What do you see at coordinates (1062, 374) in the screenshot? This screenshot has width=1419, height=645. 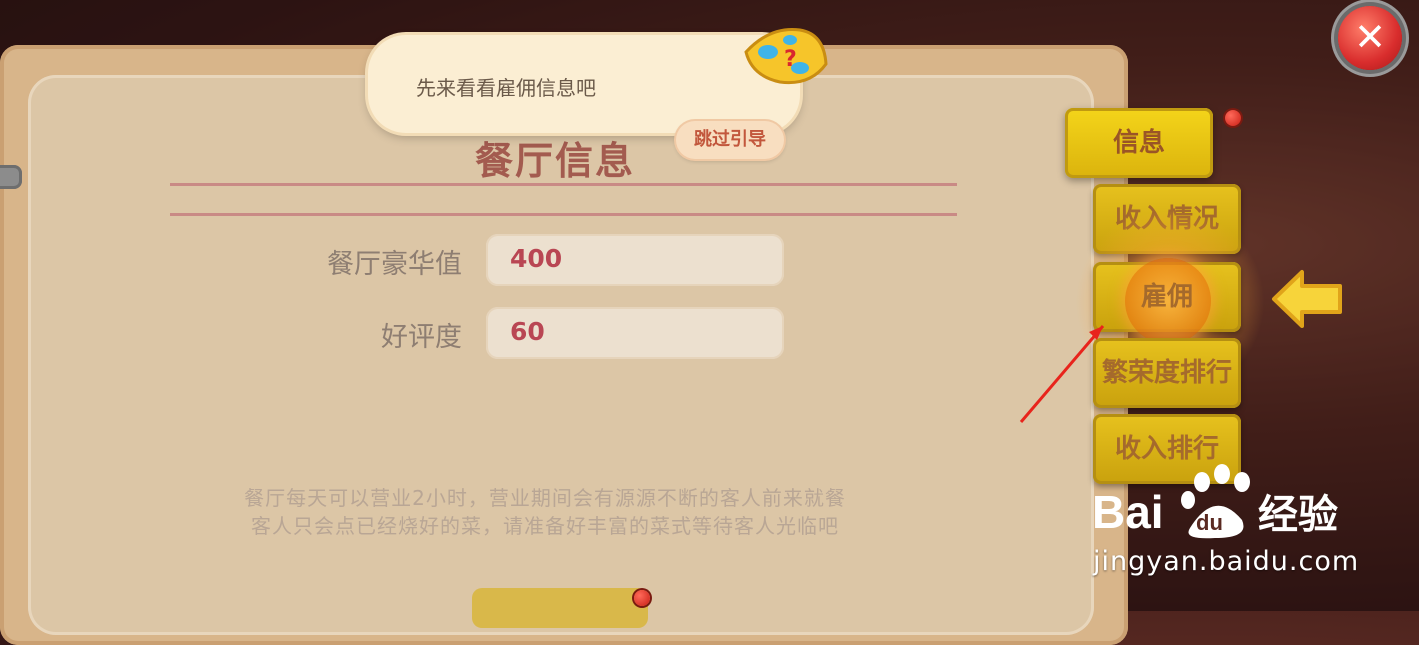 I see `annotation-arrow-icon` at bounding box center [1062, 374].